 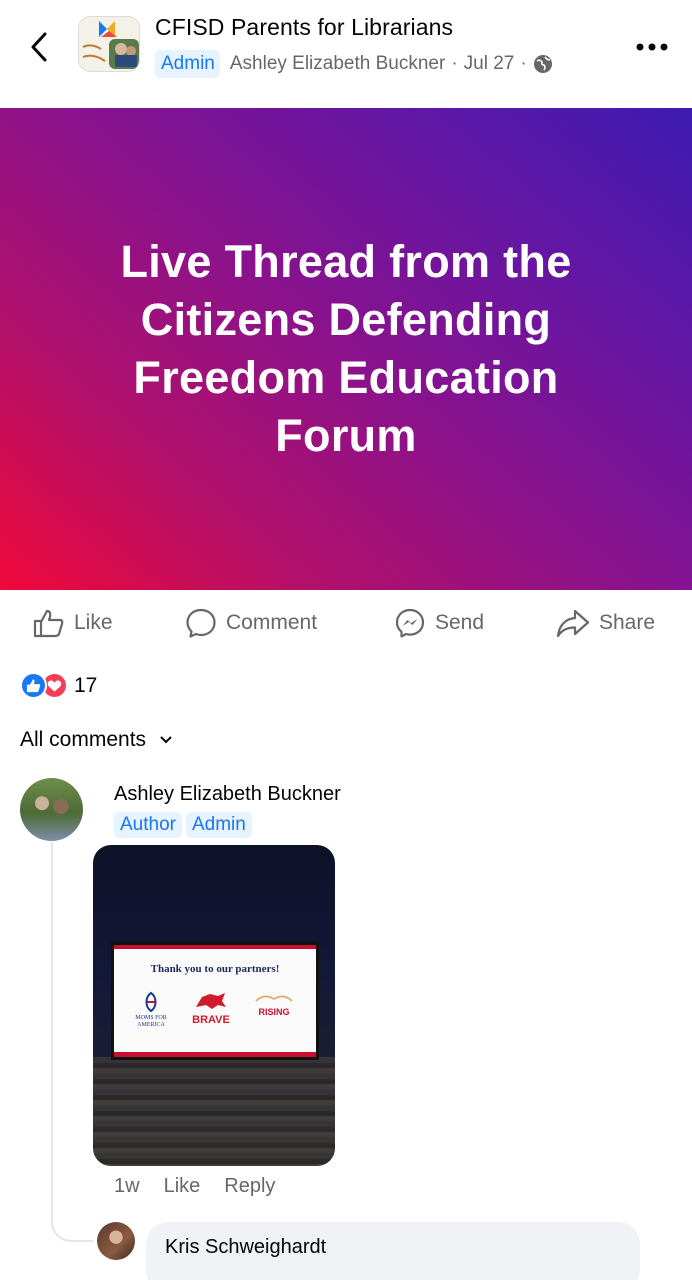 I want to click on comment-author: Ashley Elizabeth Buckner, so click(x=227, y=794).